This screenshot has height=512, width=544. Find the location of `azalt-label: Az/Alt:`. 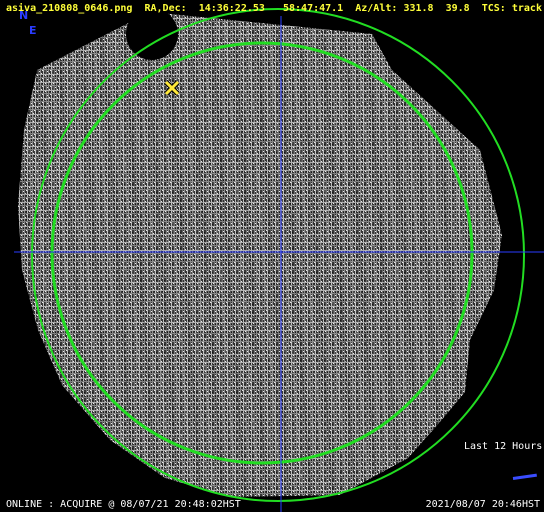

azalt-label: Az/Alt: is located at coordinates (376, 8).